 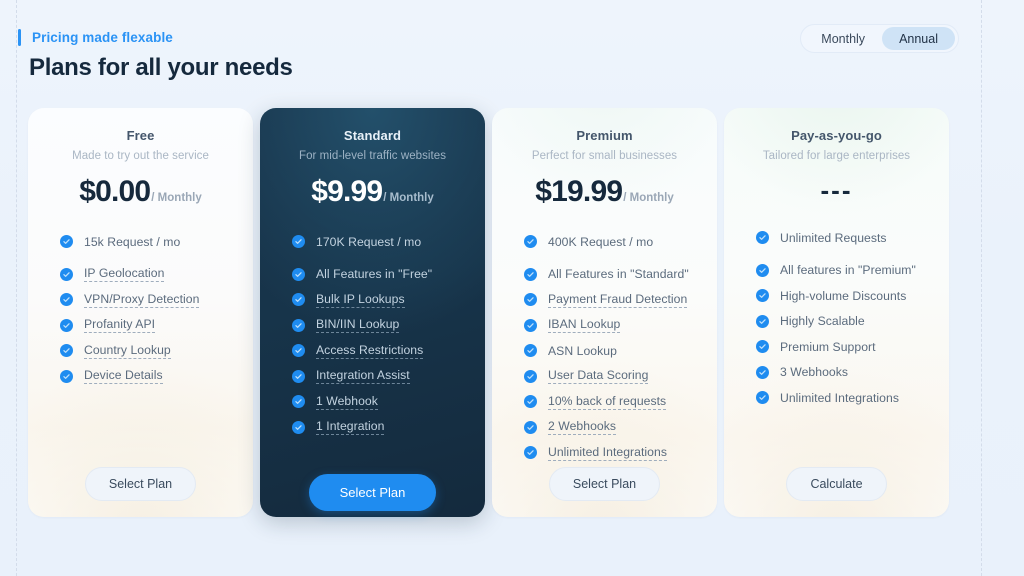 I want to click on feature-label: ASN Lookup, so click(x=582, y=350).